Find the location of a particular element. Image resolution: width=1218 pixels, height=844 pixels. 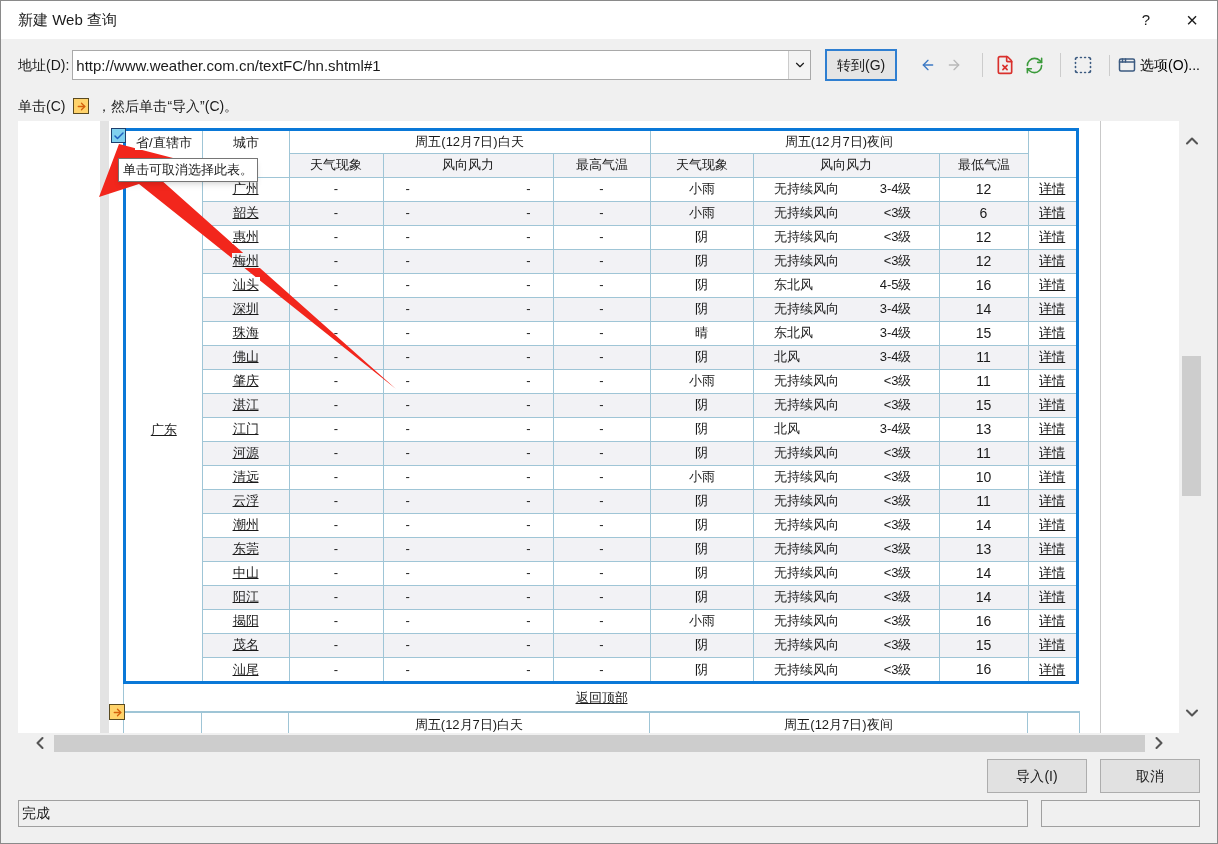

checked-table-icon is located at coordinates (118, 135).